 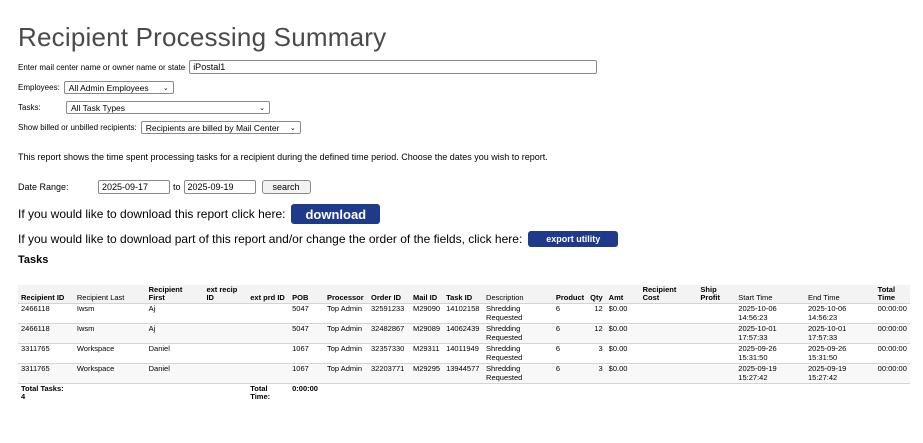 What do you see at coordinates (108, 87) in the screenshot?
I see `employees-select-value: All Admin Employees` at bounding box center [108, 87].